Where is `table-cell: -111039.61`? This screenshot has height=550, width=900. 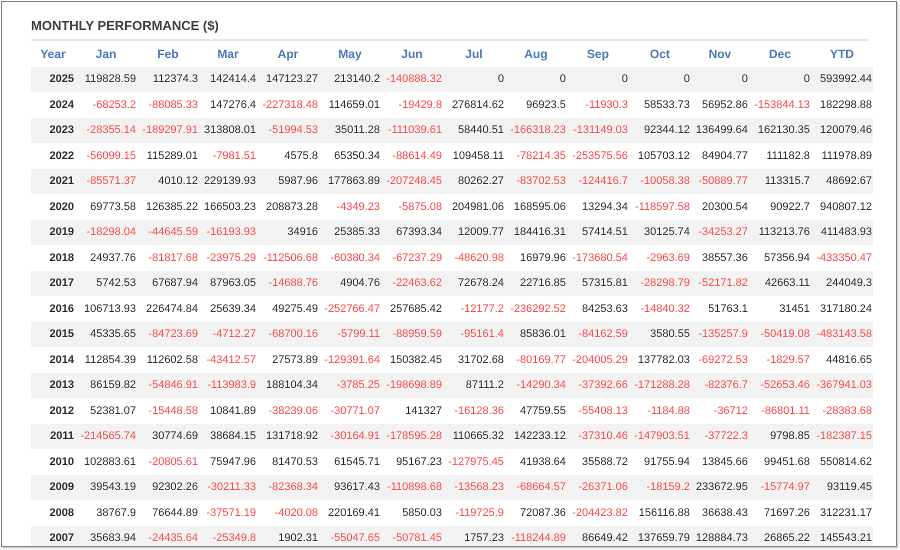 table-cell: -111039.61 is located at coordinates (411, 130).